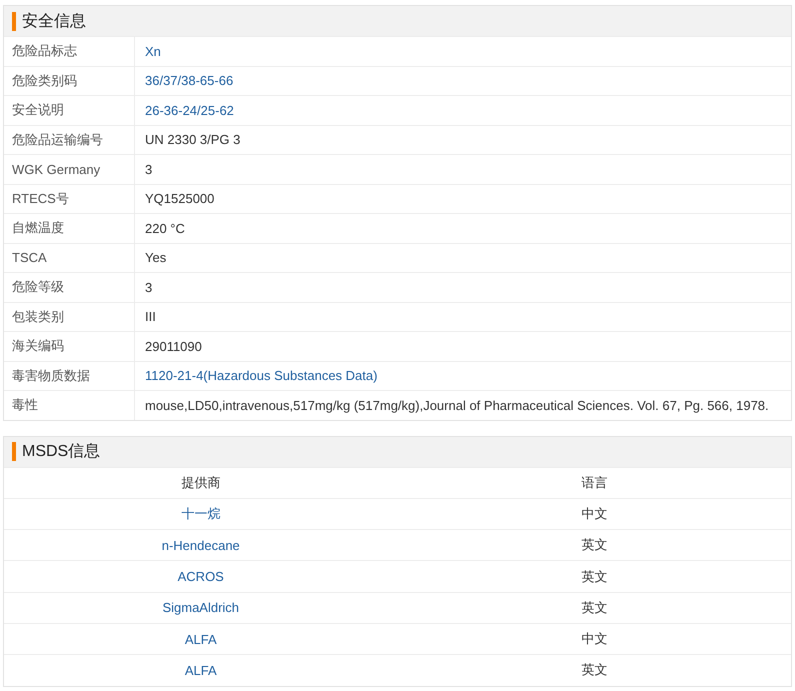 This screenshot has width=795, height=691. Describe the element at coordinates (150, 317) in the screenshot. I see `row-value: III` at that location.